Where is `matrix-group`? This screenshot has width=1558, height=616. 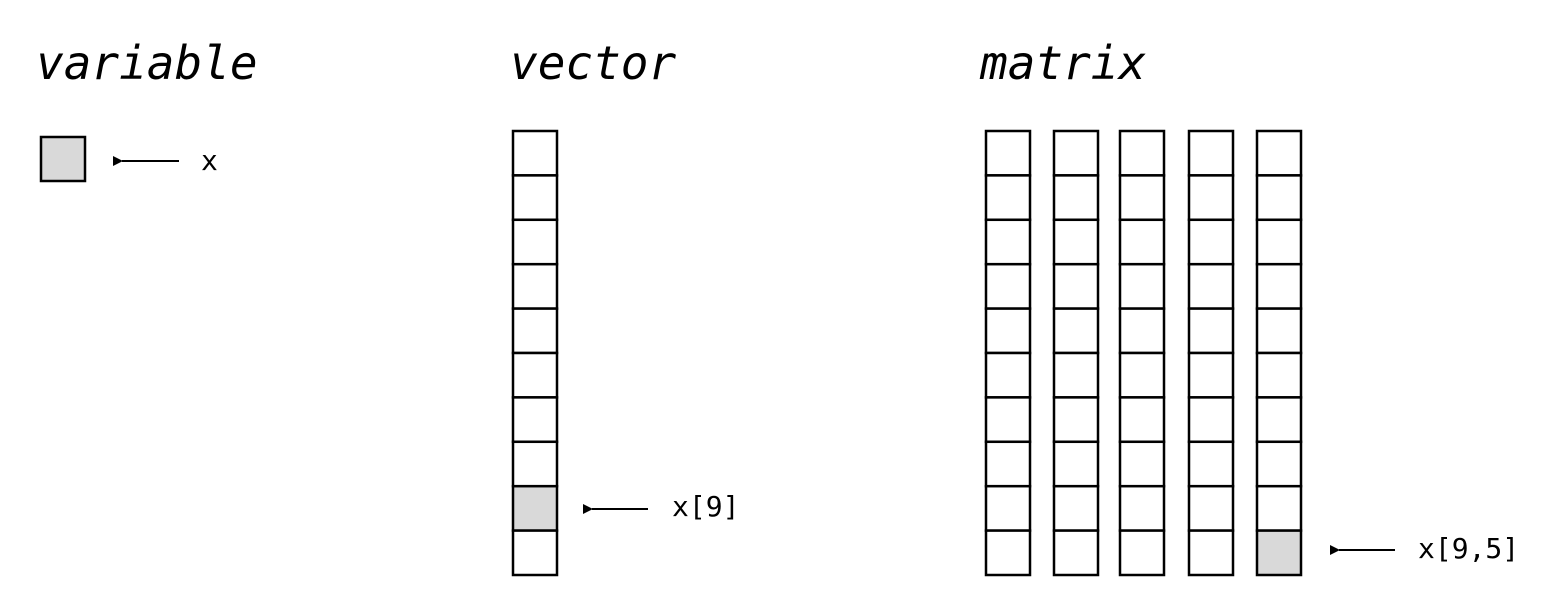
matrix-group is located at coordinates (1143, 353).